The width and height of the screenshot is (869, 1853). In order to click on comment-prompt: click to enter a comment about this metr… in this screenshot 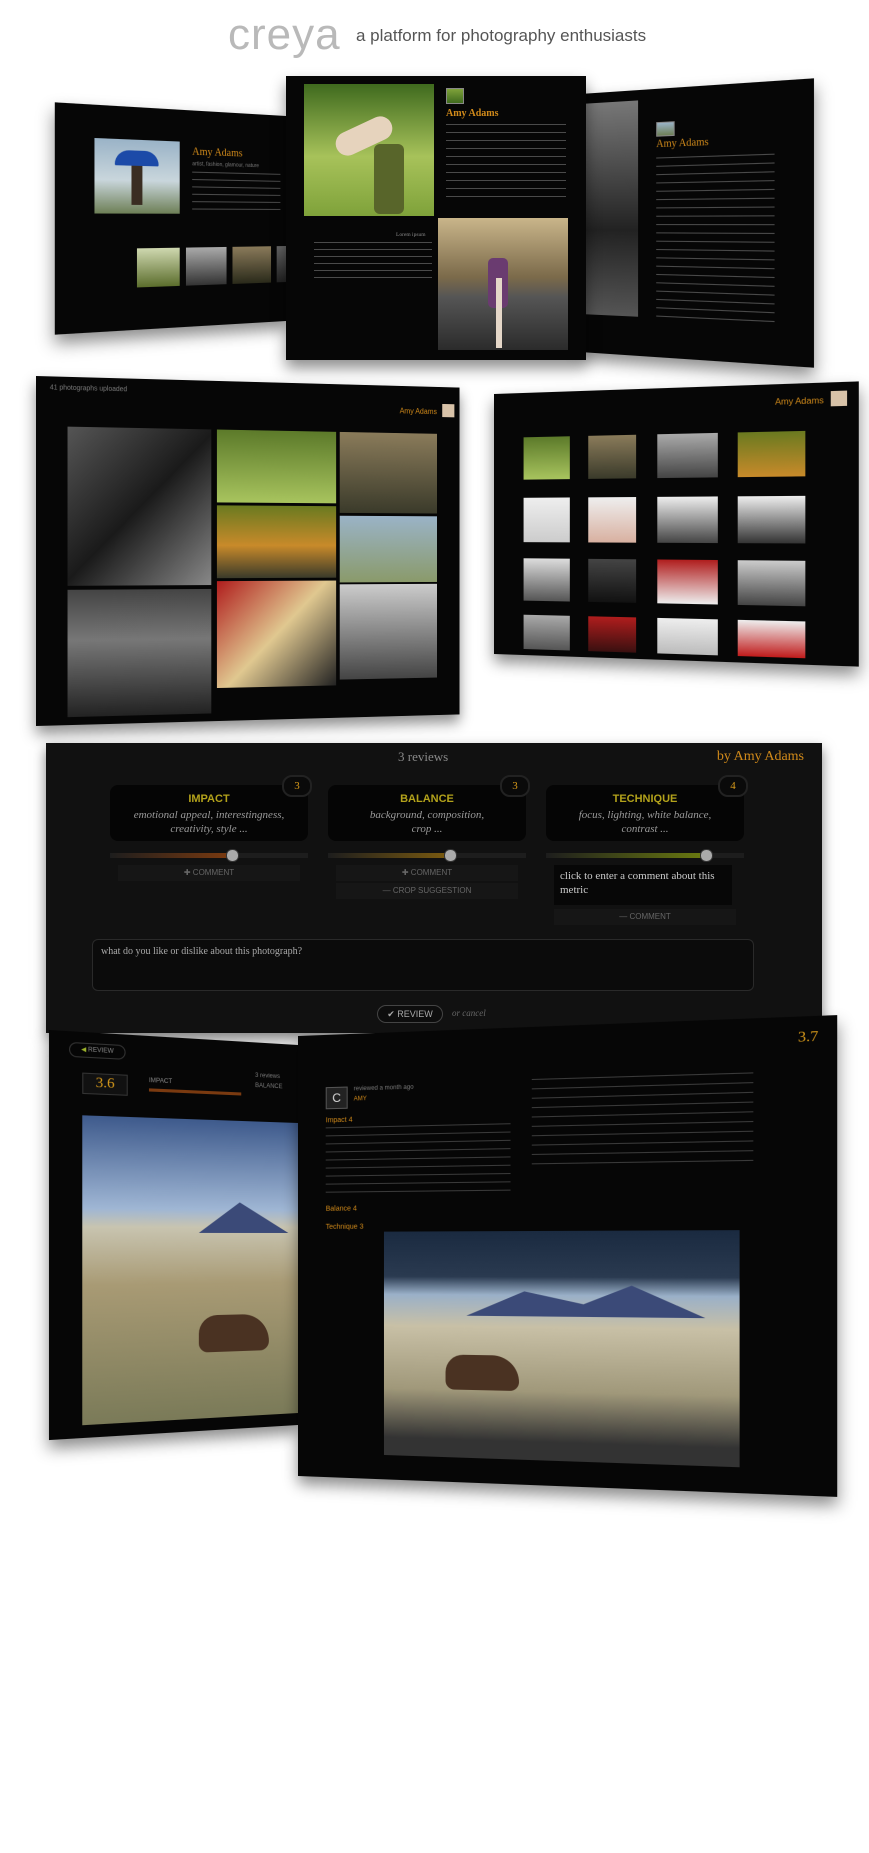, I will do `click(637, 883)`.